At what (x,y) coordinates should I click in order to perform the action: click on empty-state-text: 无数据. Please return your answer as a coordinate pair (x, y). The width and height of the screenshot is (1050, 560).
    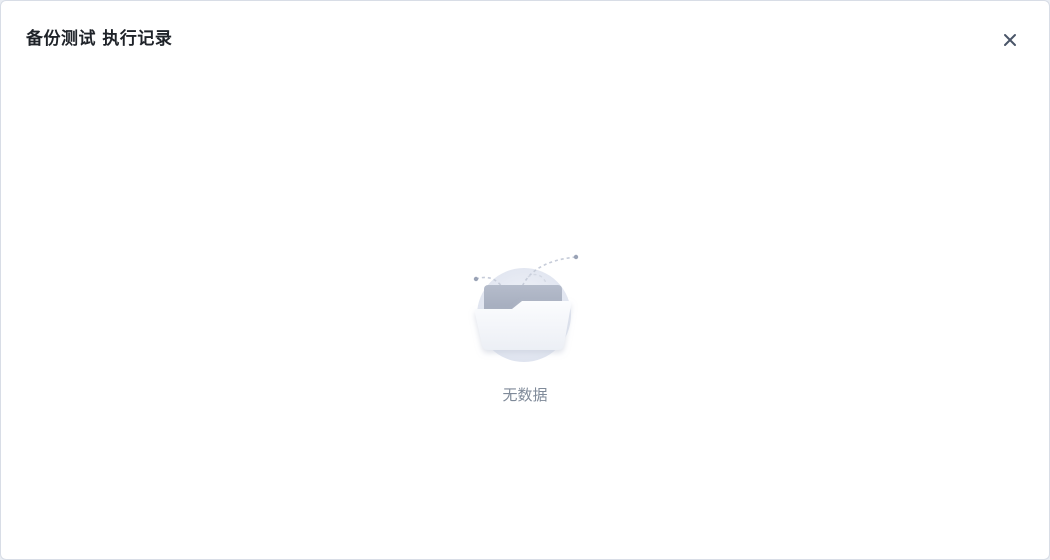
    Looking at the image, I should click on (525, 395).